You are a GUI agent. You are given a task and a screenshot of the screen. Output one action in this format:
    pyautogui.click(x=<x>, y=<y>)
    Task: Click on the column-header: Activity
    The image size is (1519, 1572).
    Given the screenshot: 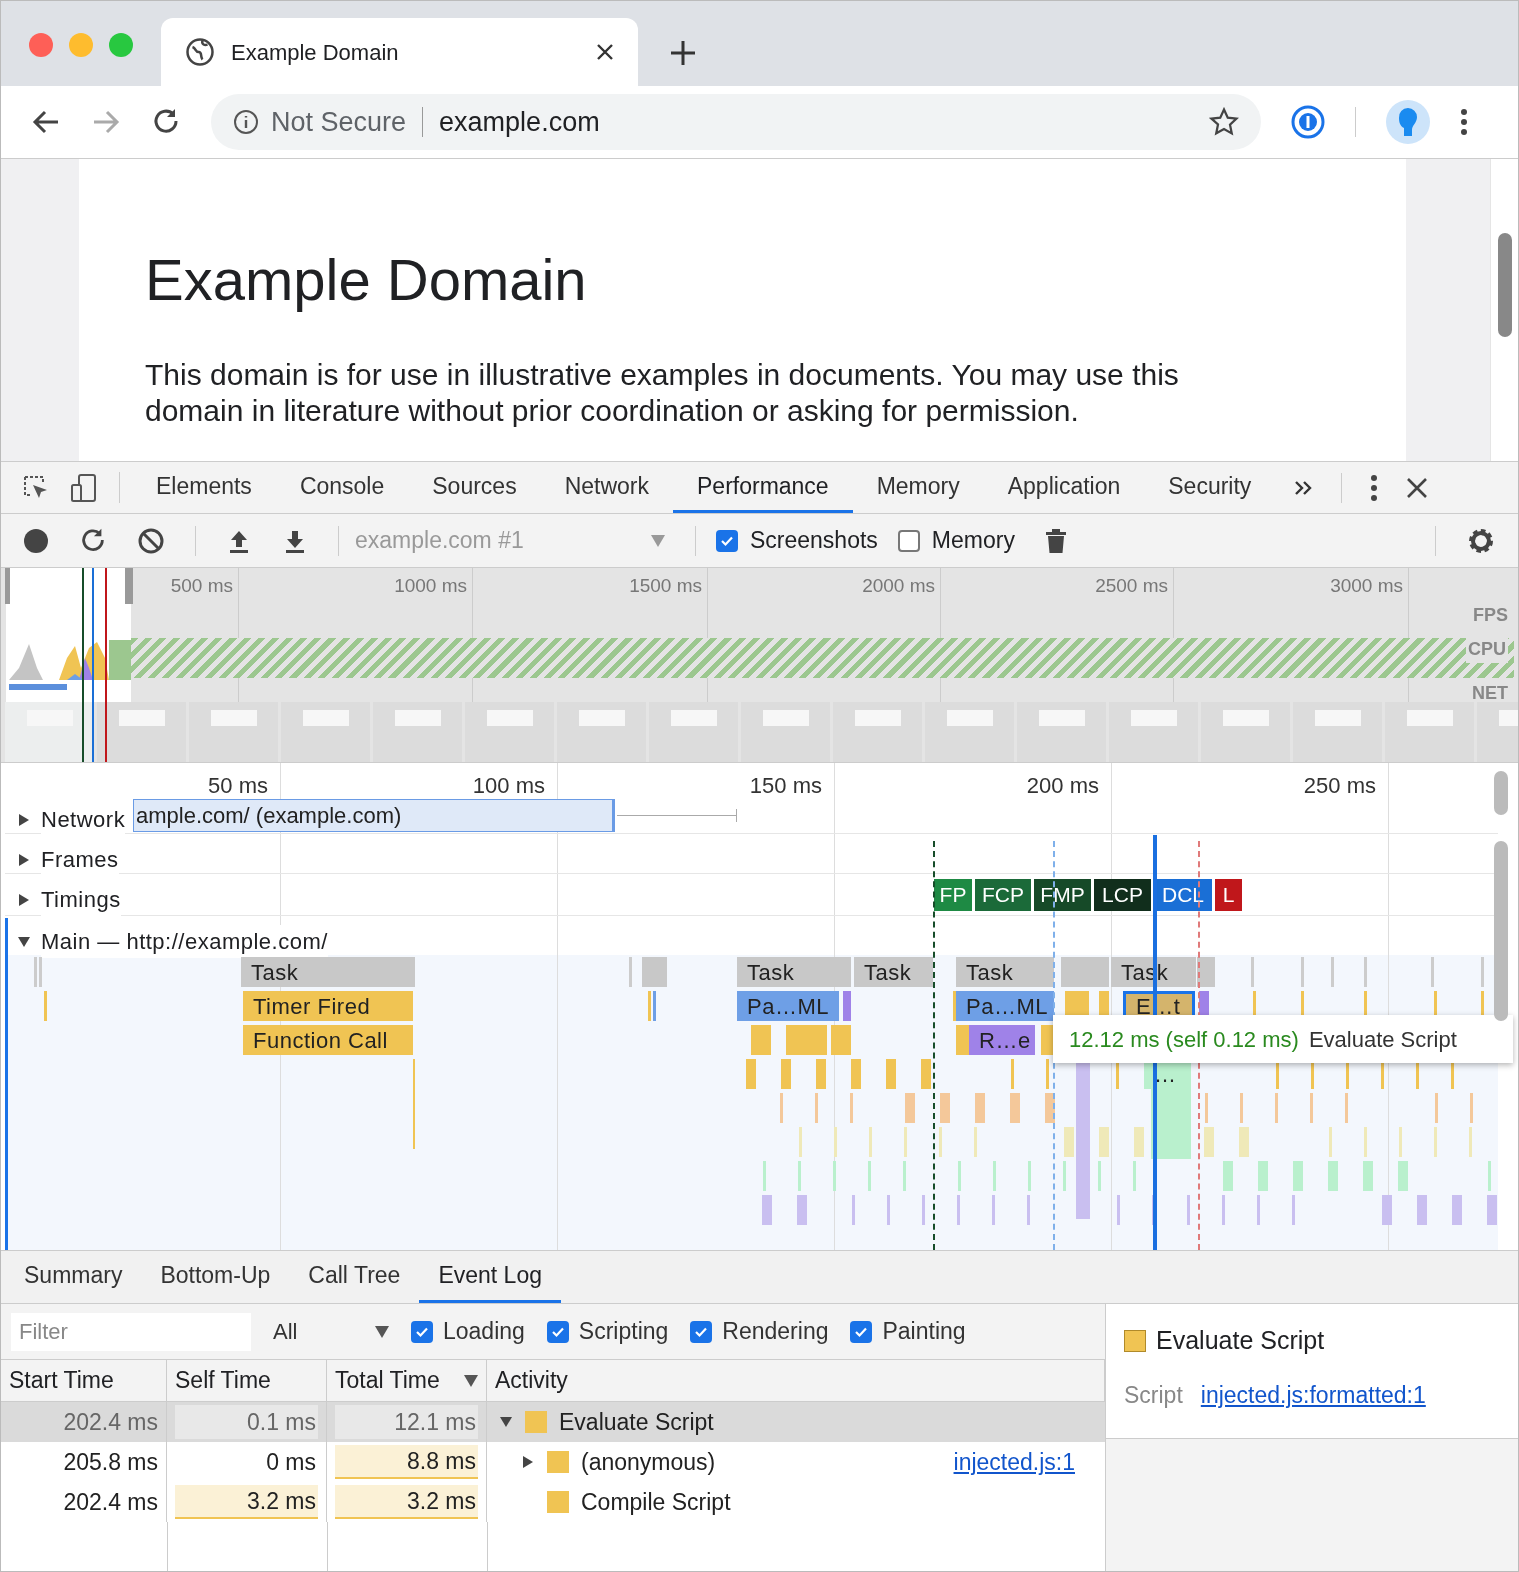 What is the action you would take?
    pyautogui.click(x=796, y=1380)
    